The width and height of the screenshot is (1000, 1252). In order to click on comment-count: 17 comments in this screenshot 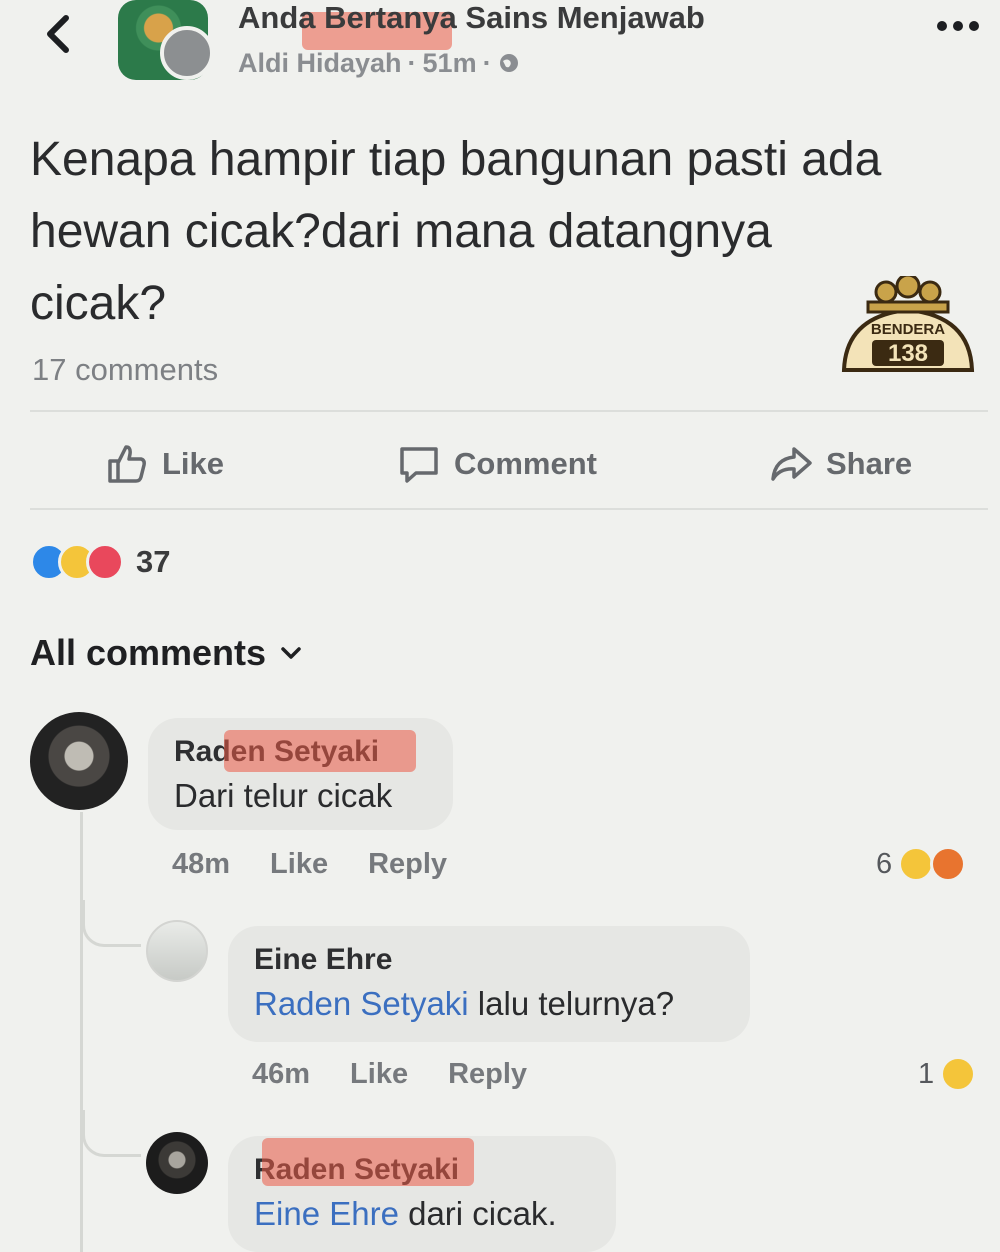, I will do `click(125, 370)`.